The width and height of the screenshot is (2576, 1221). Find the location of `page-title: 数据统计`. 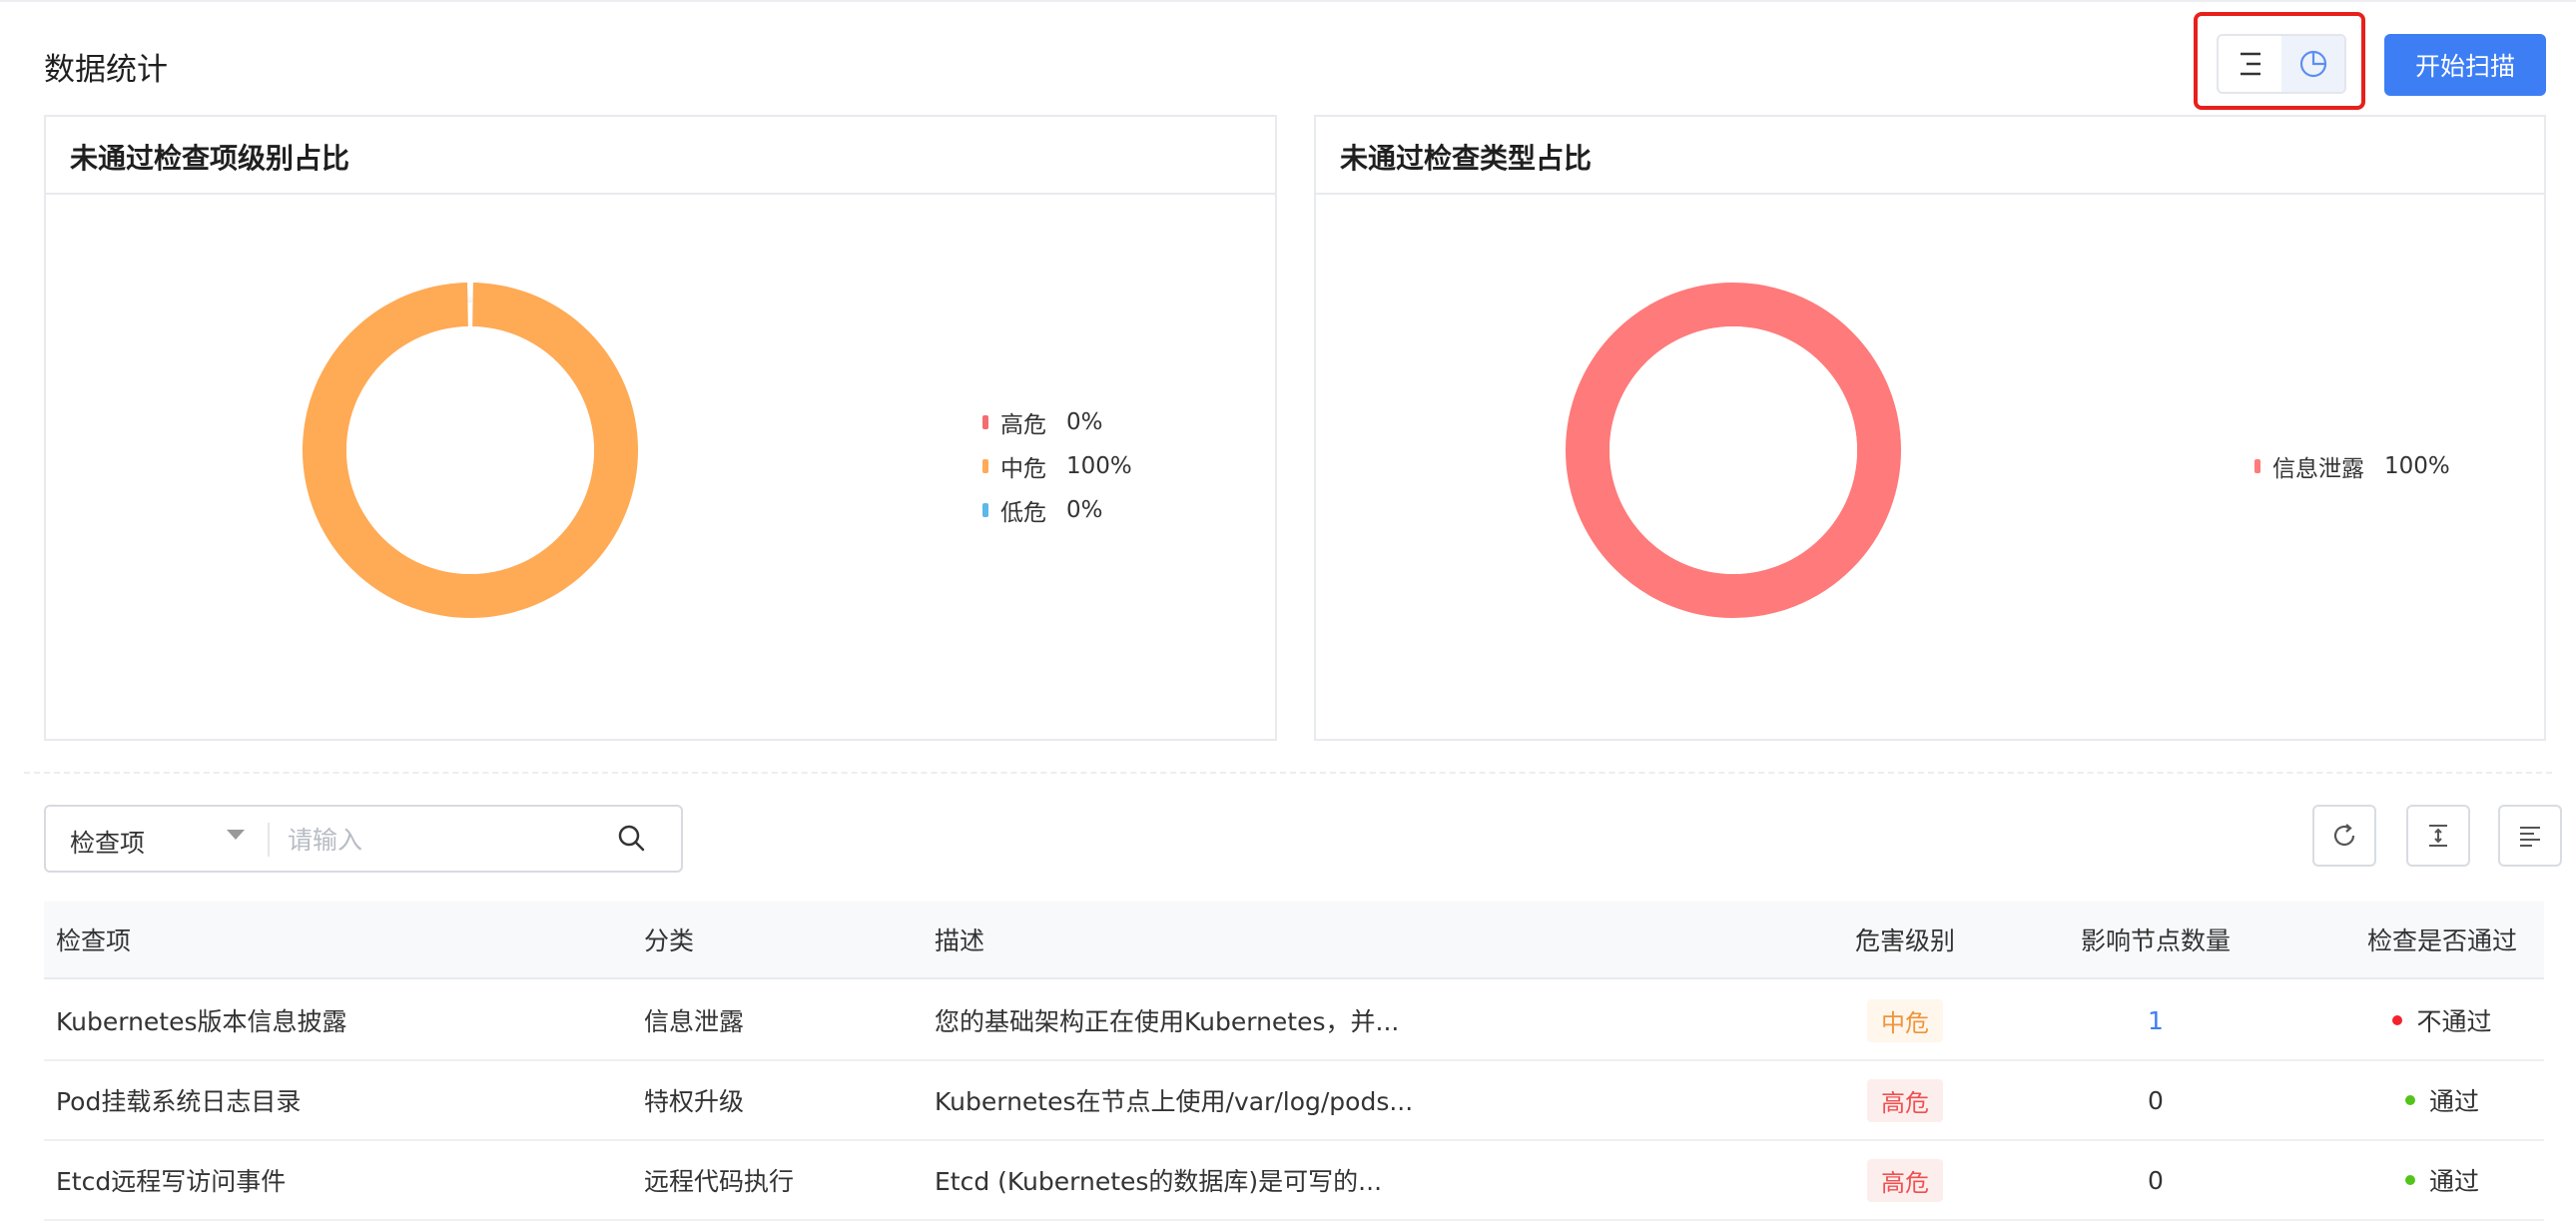

page-title: 数据统计 is located at coordinates (106, 70).